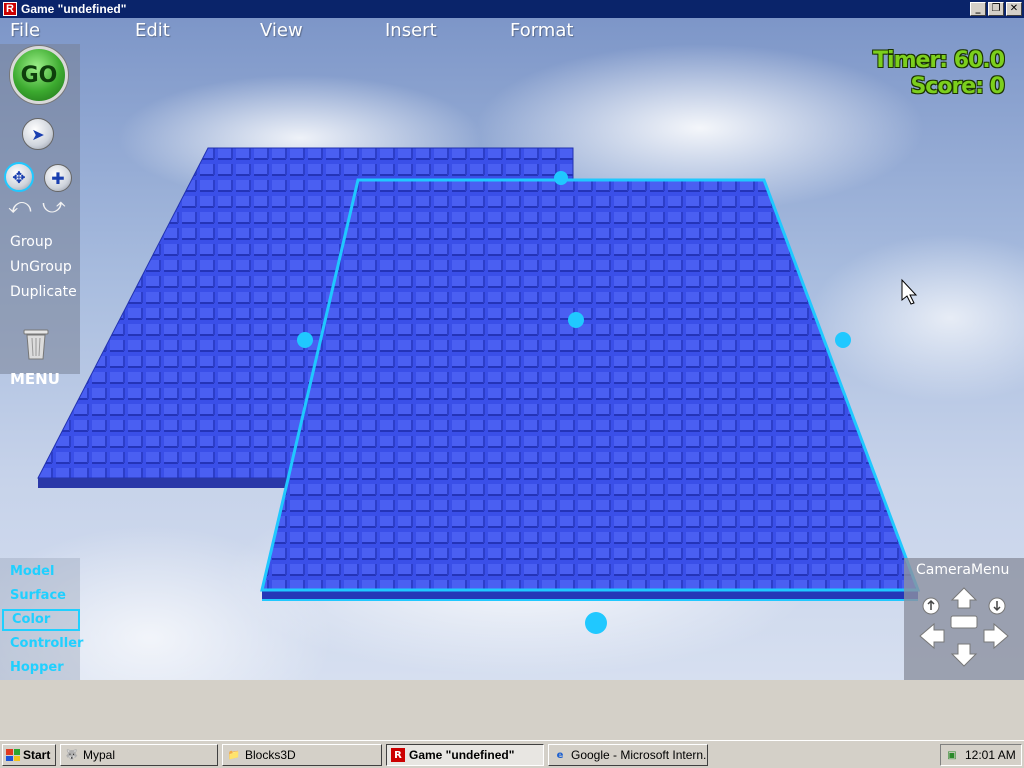 Image resolution: width=1024 pixels, height=768 pixels. I want to click on network-icon: ▣, so click(952, 755).